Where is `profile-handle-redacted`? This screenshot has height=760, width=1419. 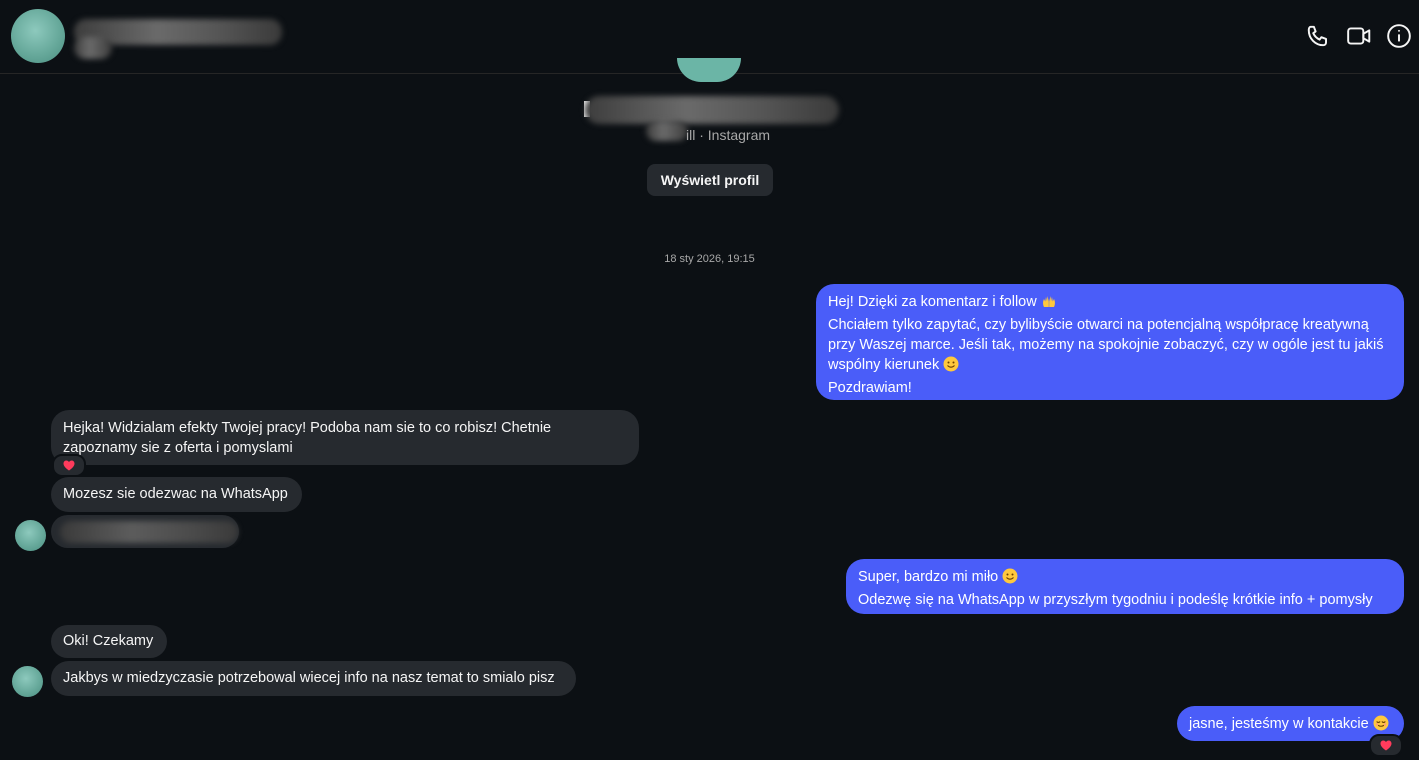
profile-handle-redacted is located at coordinates (667, 131).